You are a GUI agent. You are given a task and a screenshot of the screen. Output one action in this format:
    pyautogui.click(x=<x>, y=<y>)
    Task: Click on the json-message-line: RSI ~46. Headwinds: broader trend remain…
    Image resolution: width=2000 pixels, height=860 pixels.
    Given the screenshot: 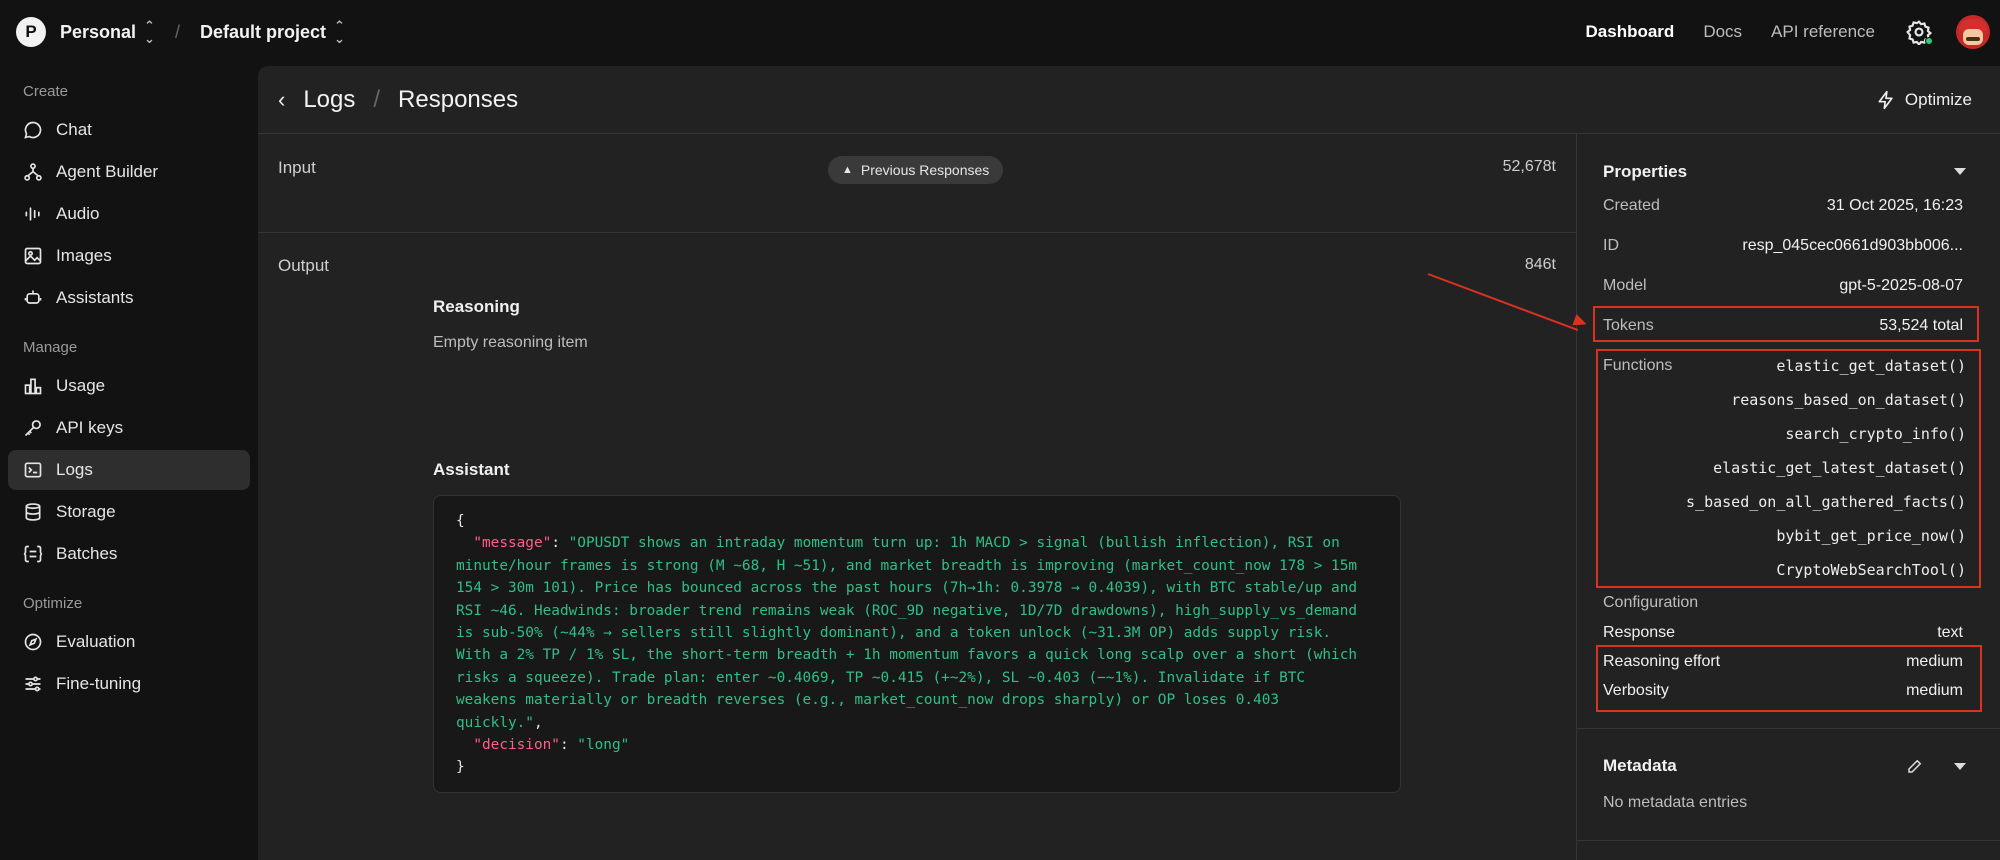 What is the action you would take?
    pyautogui.click(x=907, y=610)
    